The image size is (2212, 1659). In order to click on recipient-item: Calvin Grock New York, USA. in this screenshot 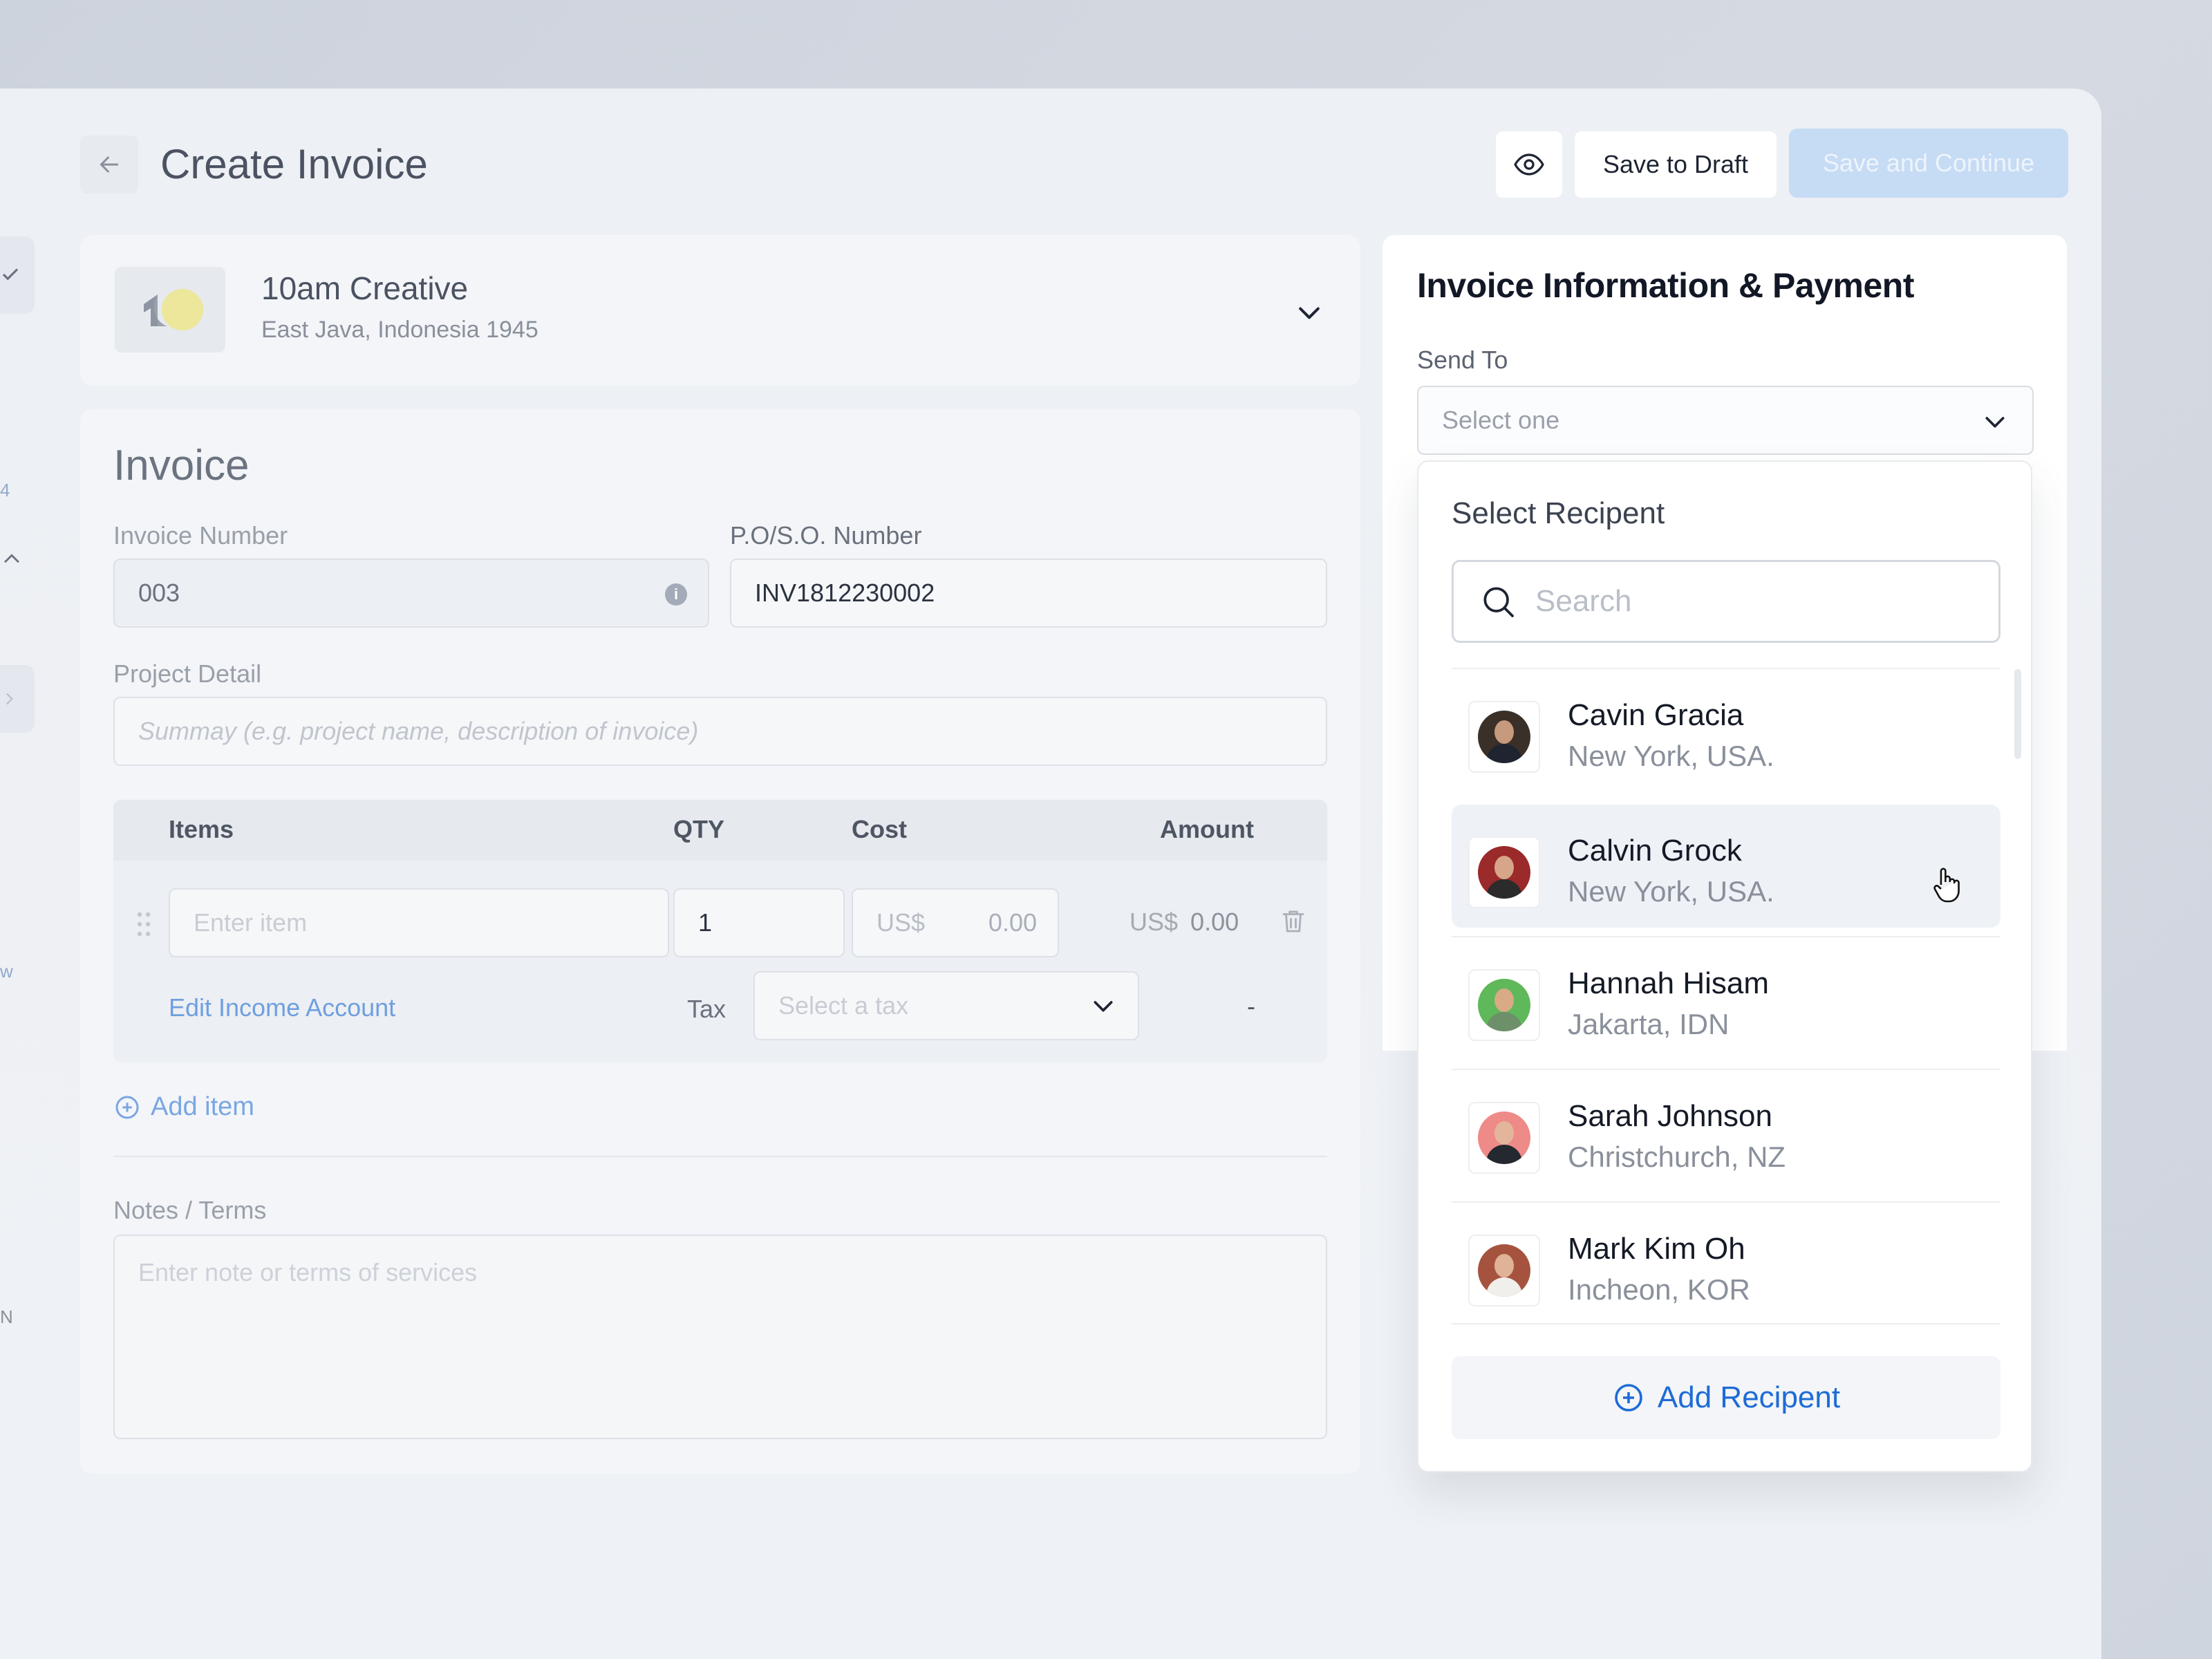, I will do `click(1726, 866)`.